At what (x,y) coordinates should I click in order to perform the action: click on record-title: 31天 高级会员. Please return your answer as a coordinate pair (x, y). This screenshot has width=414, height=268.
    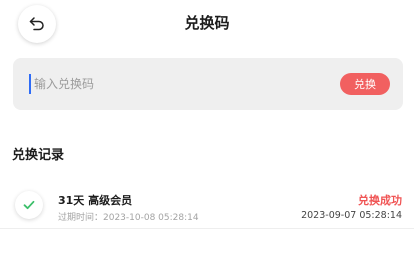
    Looking at the image, I should click on (95, 200).